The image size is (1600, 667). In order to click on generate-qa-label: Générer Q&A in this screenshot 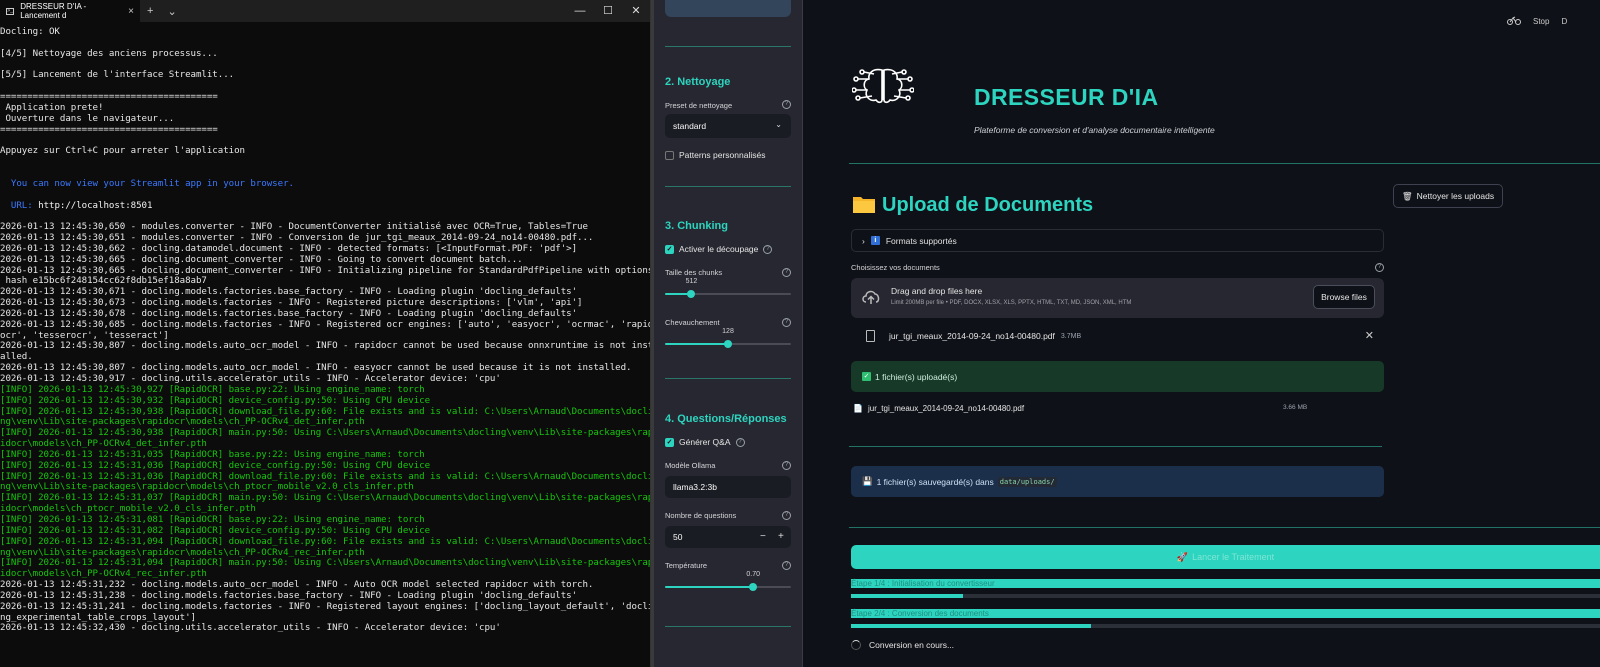, I will do `click(705, 442)`.